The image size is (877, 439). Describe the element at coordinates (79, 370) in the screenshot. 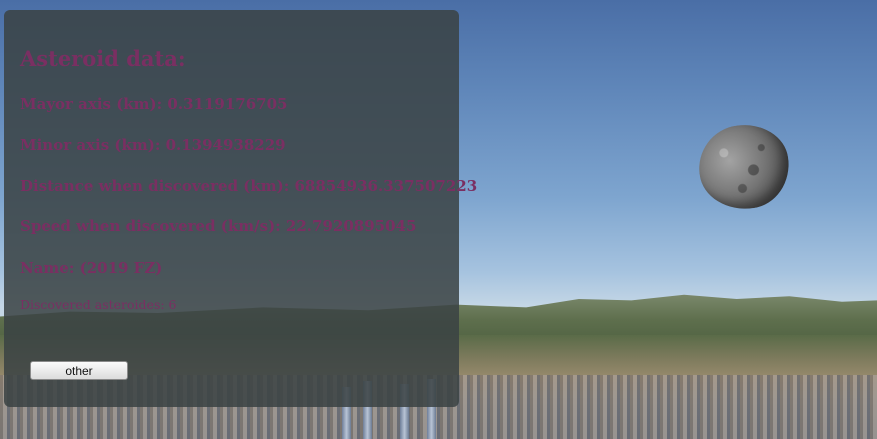

I see `other-button: other` at that location.